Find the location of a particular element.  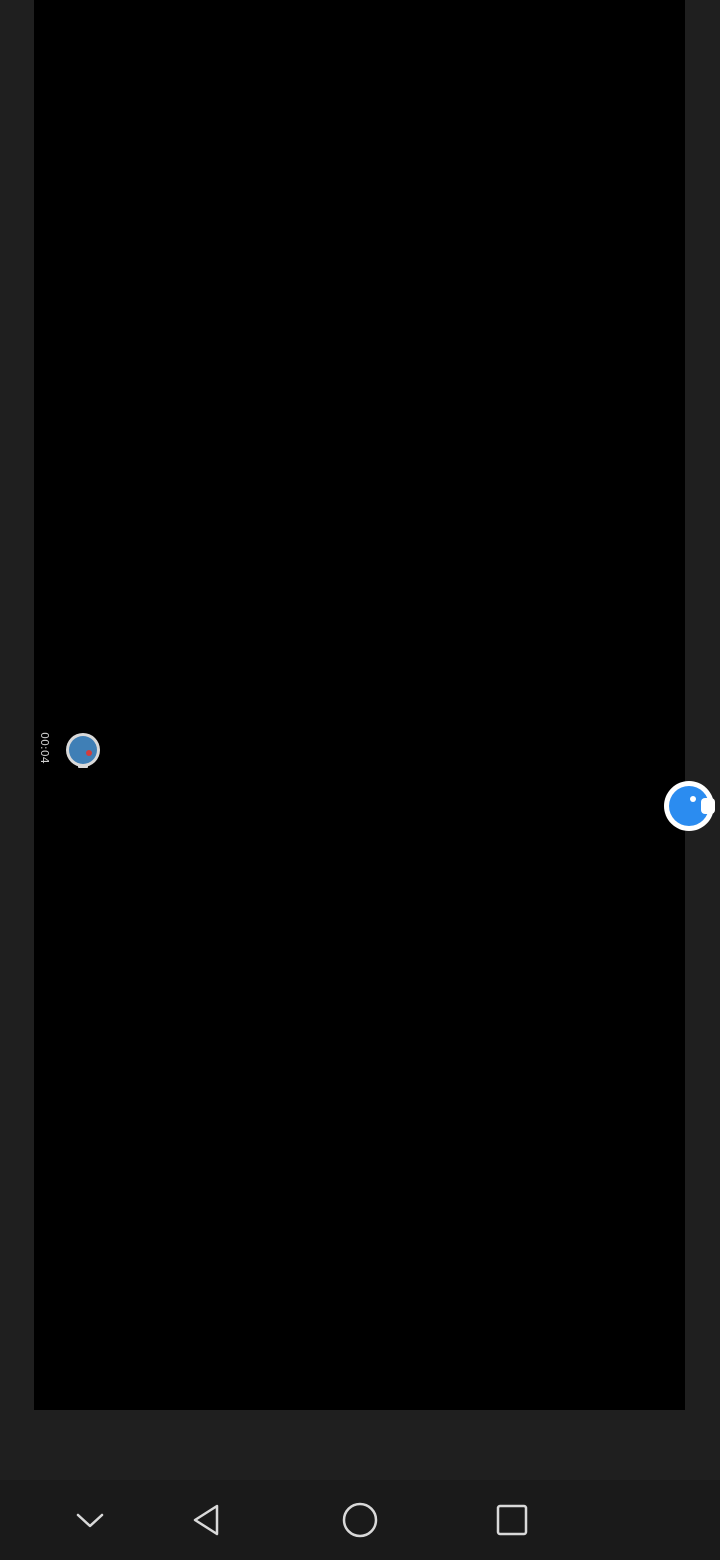

chevron-down-icon is located at coordinates (90, 1520).